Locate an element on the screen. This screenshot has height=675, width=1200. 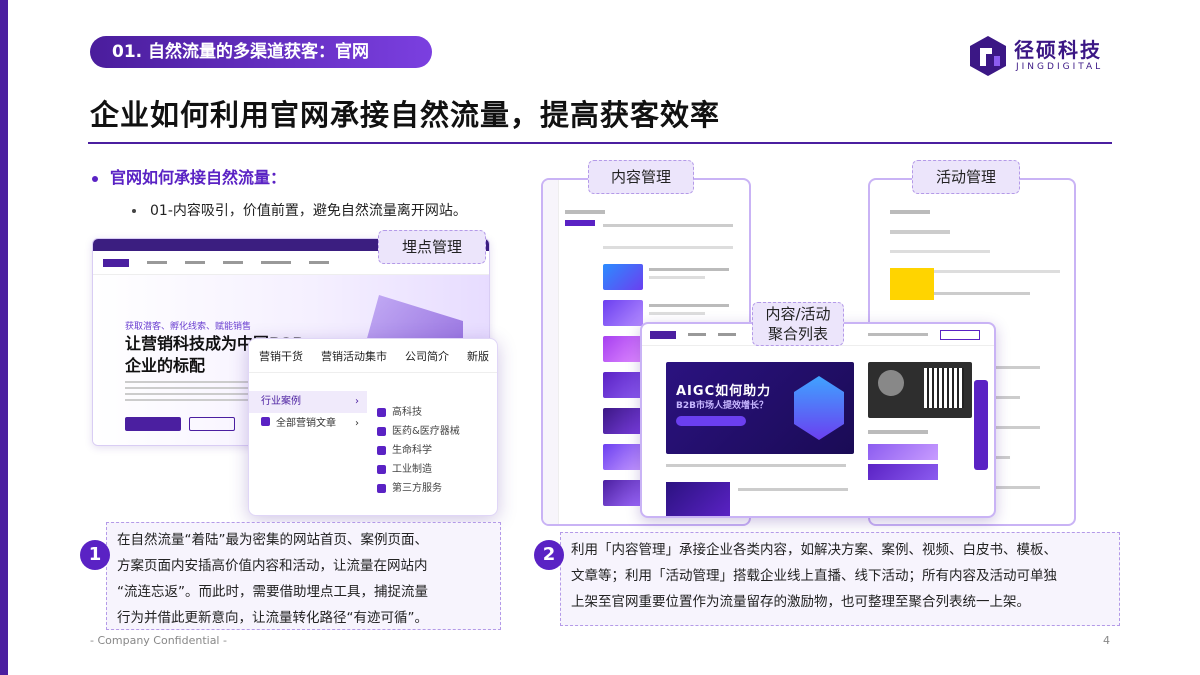
tag-aggregate-line2: 聚合列表 is located at coordinates (797, 334).